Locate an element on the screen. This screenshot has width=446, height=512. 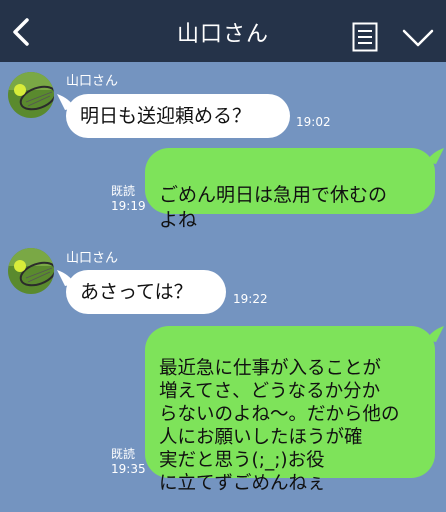
chat-header: 山口さん is located at coordinates (223, 31).